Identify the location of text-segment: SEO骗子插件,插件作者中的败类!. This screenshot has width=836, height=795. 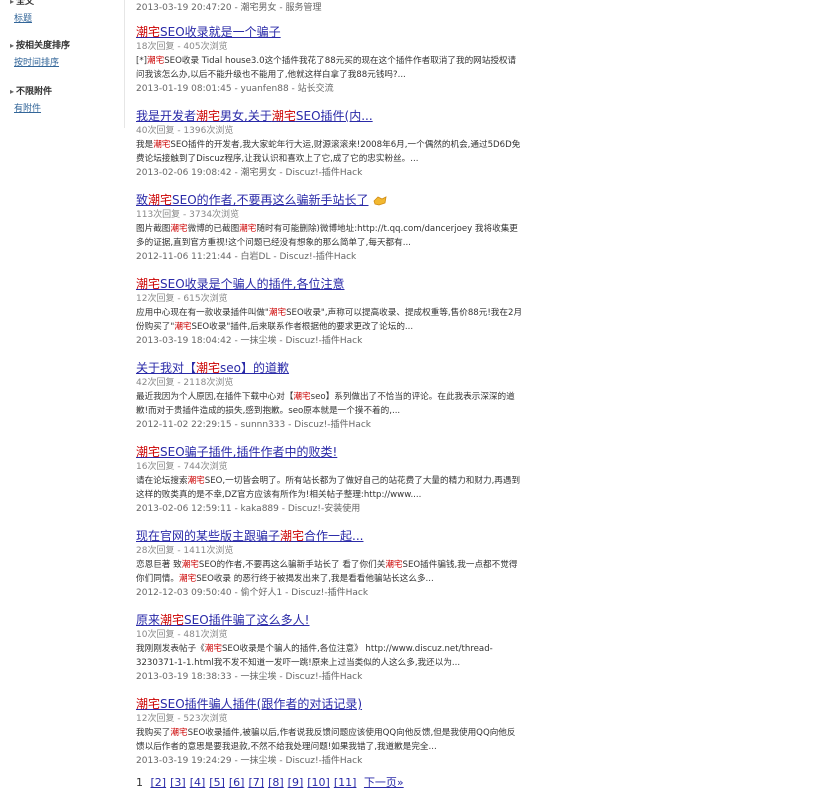
(249, 452).